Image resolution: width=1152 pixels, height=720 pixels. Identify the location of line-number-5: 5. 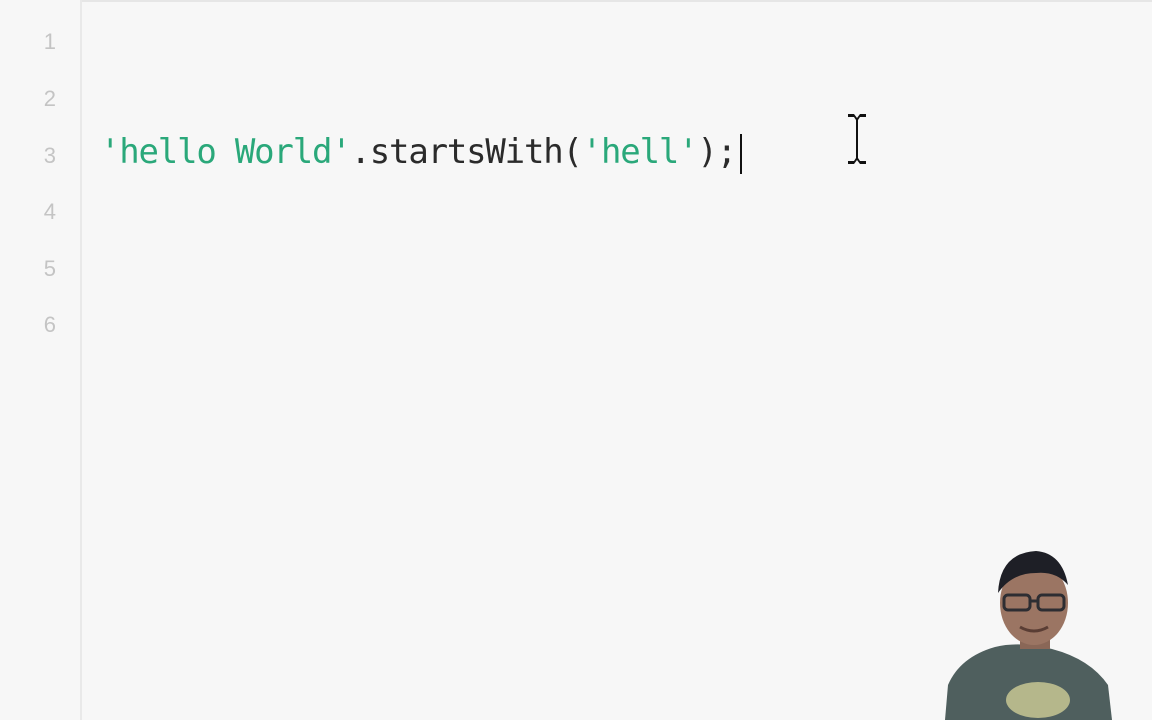
(49, 268).